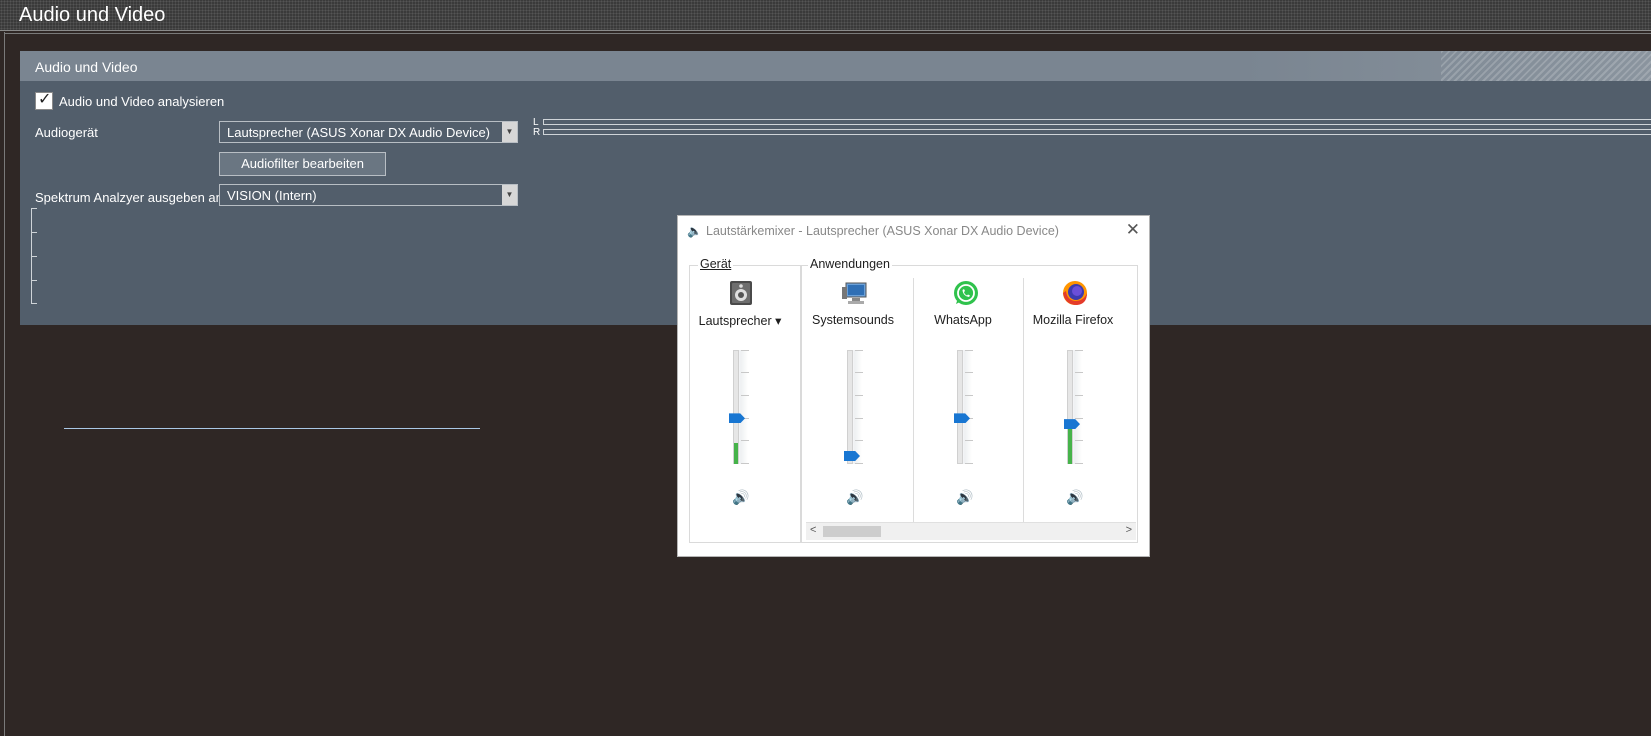 Image resolution: width=1651 pixels, height=736 pixels. What do you see at coordinates (716, 264) in the screenshot?
I see `device-group-label: Gerät` at bounding box center [716, 264].